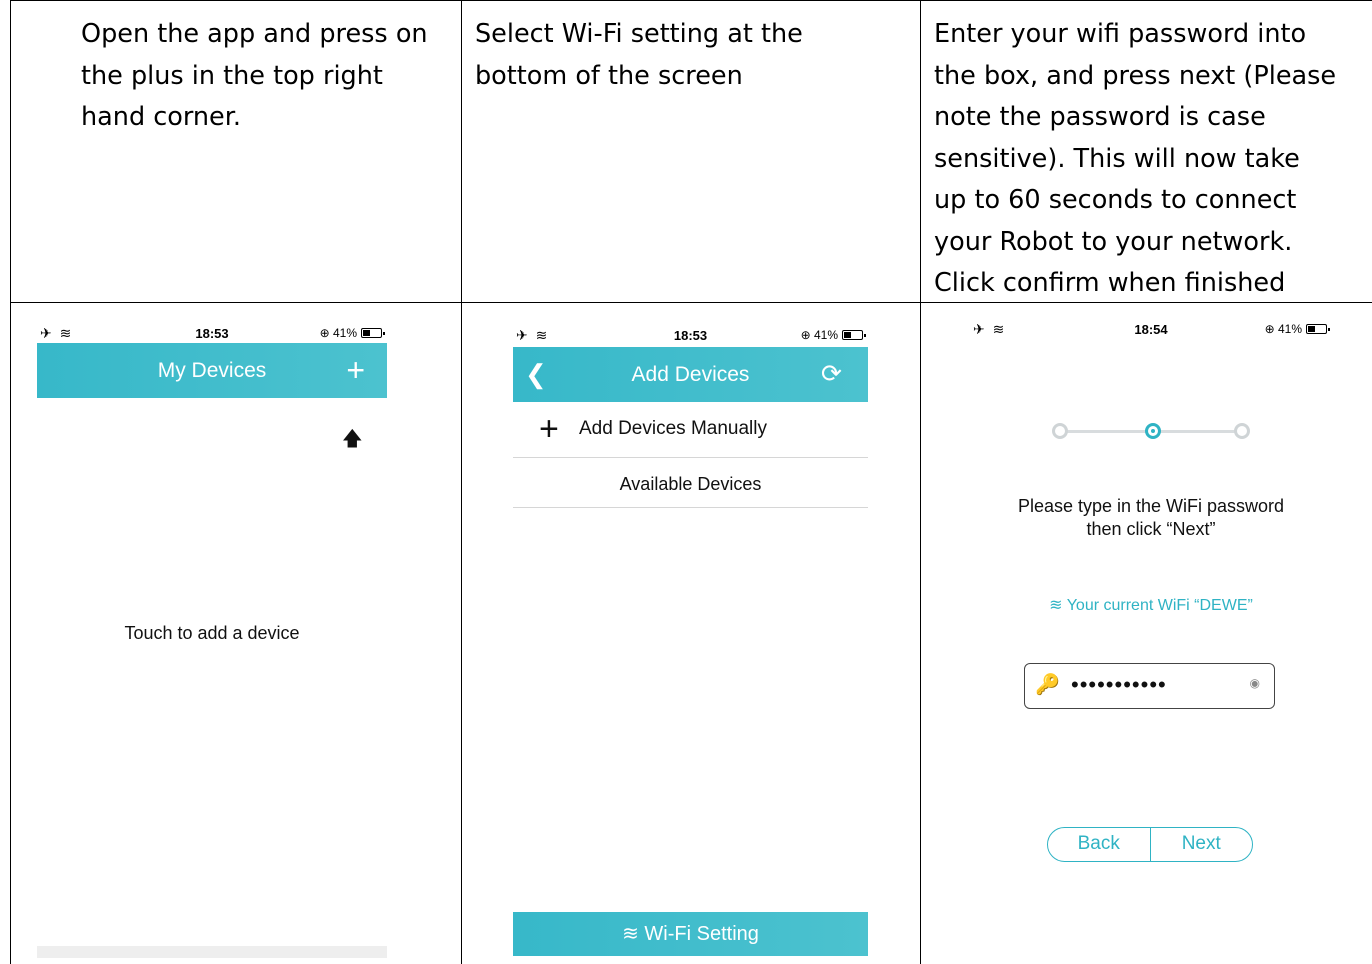 This screenshot has width=1372, height=964. I want to click on step-dot-2-active, so click(1153, 431).